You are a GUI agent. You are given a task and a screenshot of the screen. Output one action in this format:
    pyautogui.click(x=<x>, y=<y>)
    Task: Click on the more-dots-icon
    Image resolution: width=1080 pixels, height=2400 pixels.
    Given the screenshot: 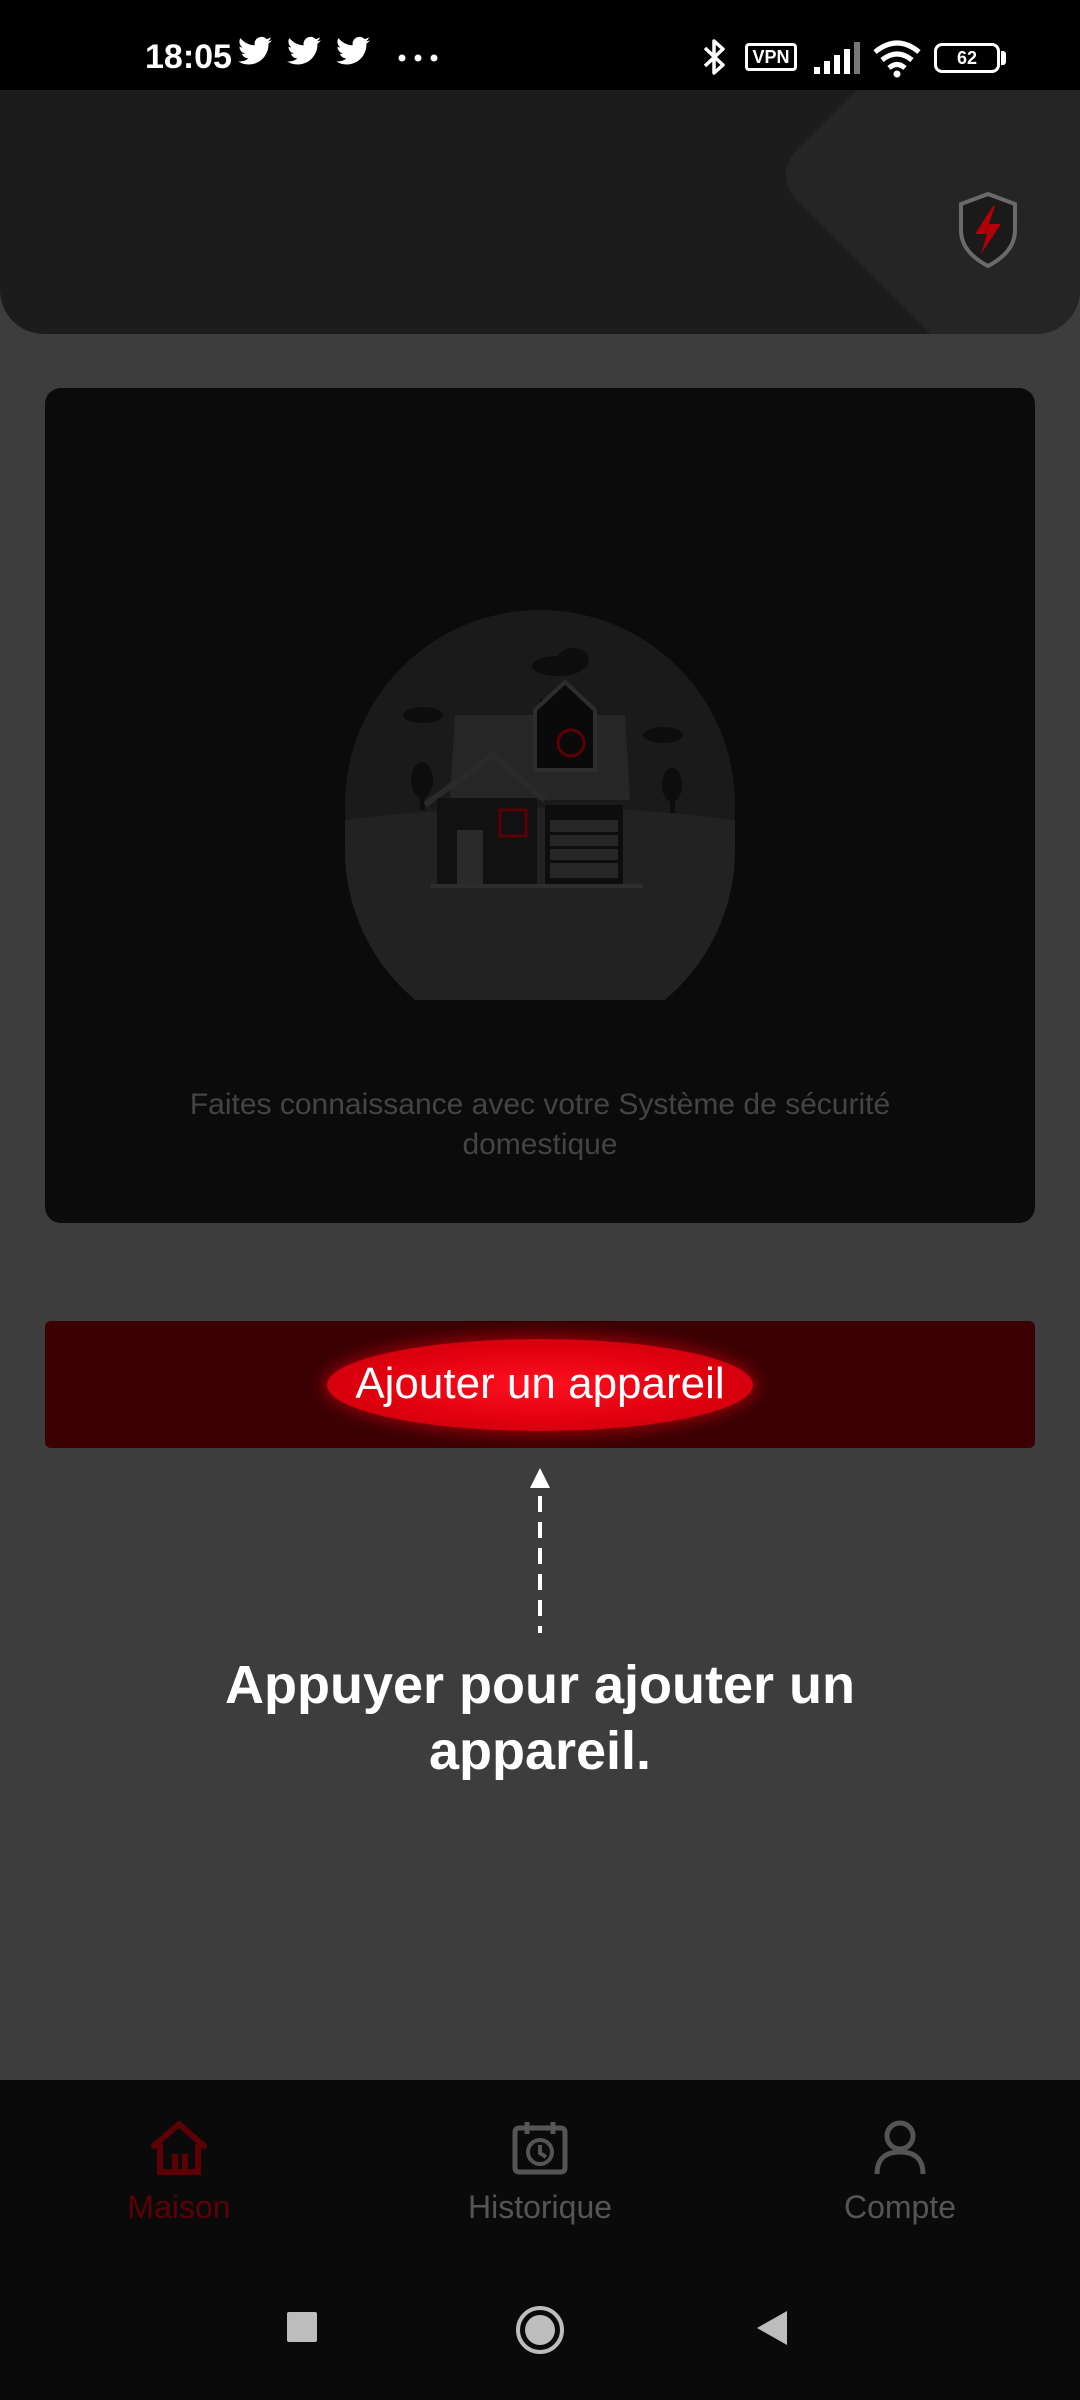 What is the action you would take?
    pyautogui.click(x=418, y=58)
    